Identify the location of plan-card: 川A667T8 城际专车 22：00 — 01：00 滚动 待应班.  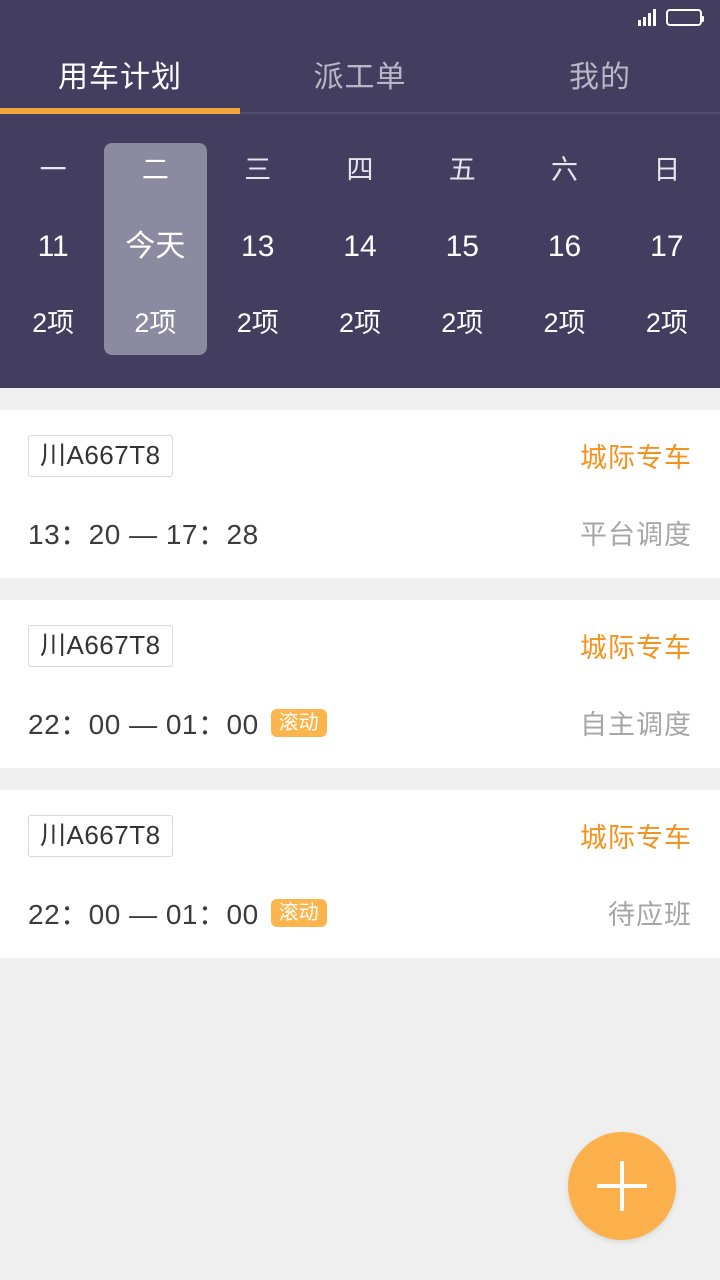
(360, 874).